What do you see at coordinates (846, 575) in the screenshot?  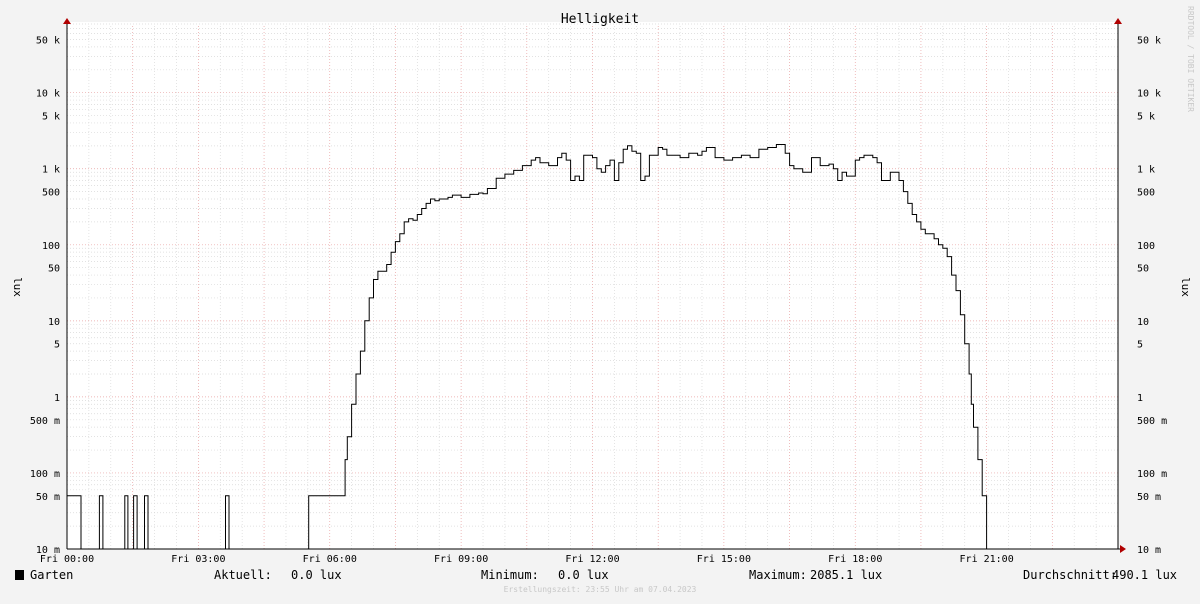 I see `legend-max-value: 2085.1 lux` at bounding box center [846, 575].